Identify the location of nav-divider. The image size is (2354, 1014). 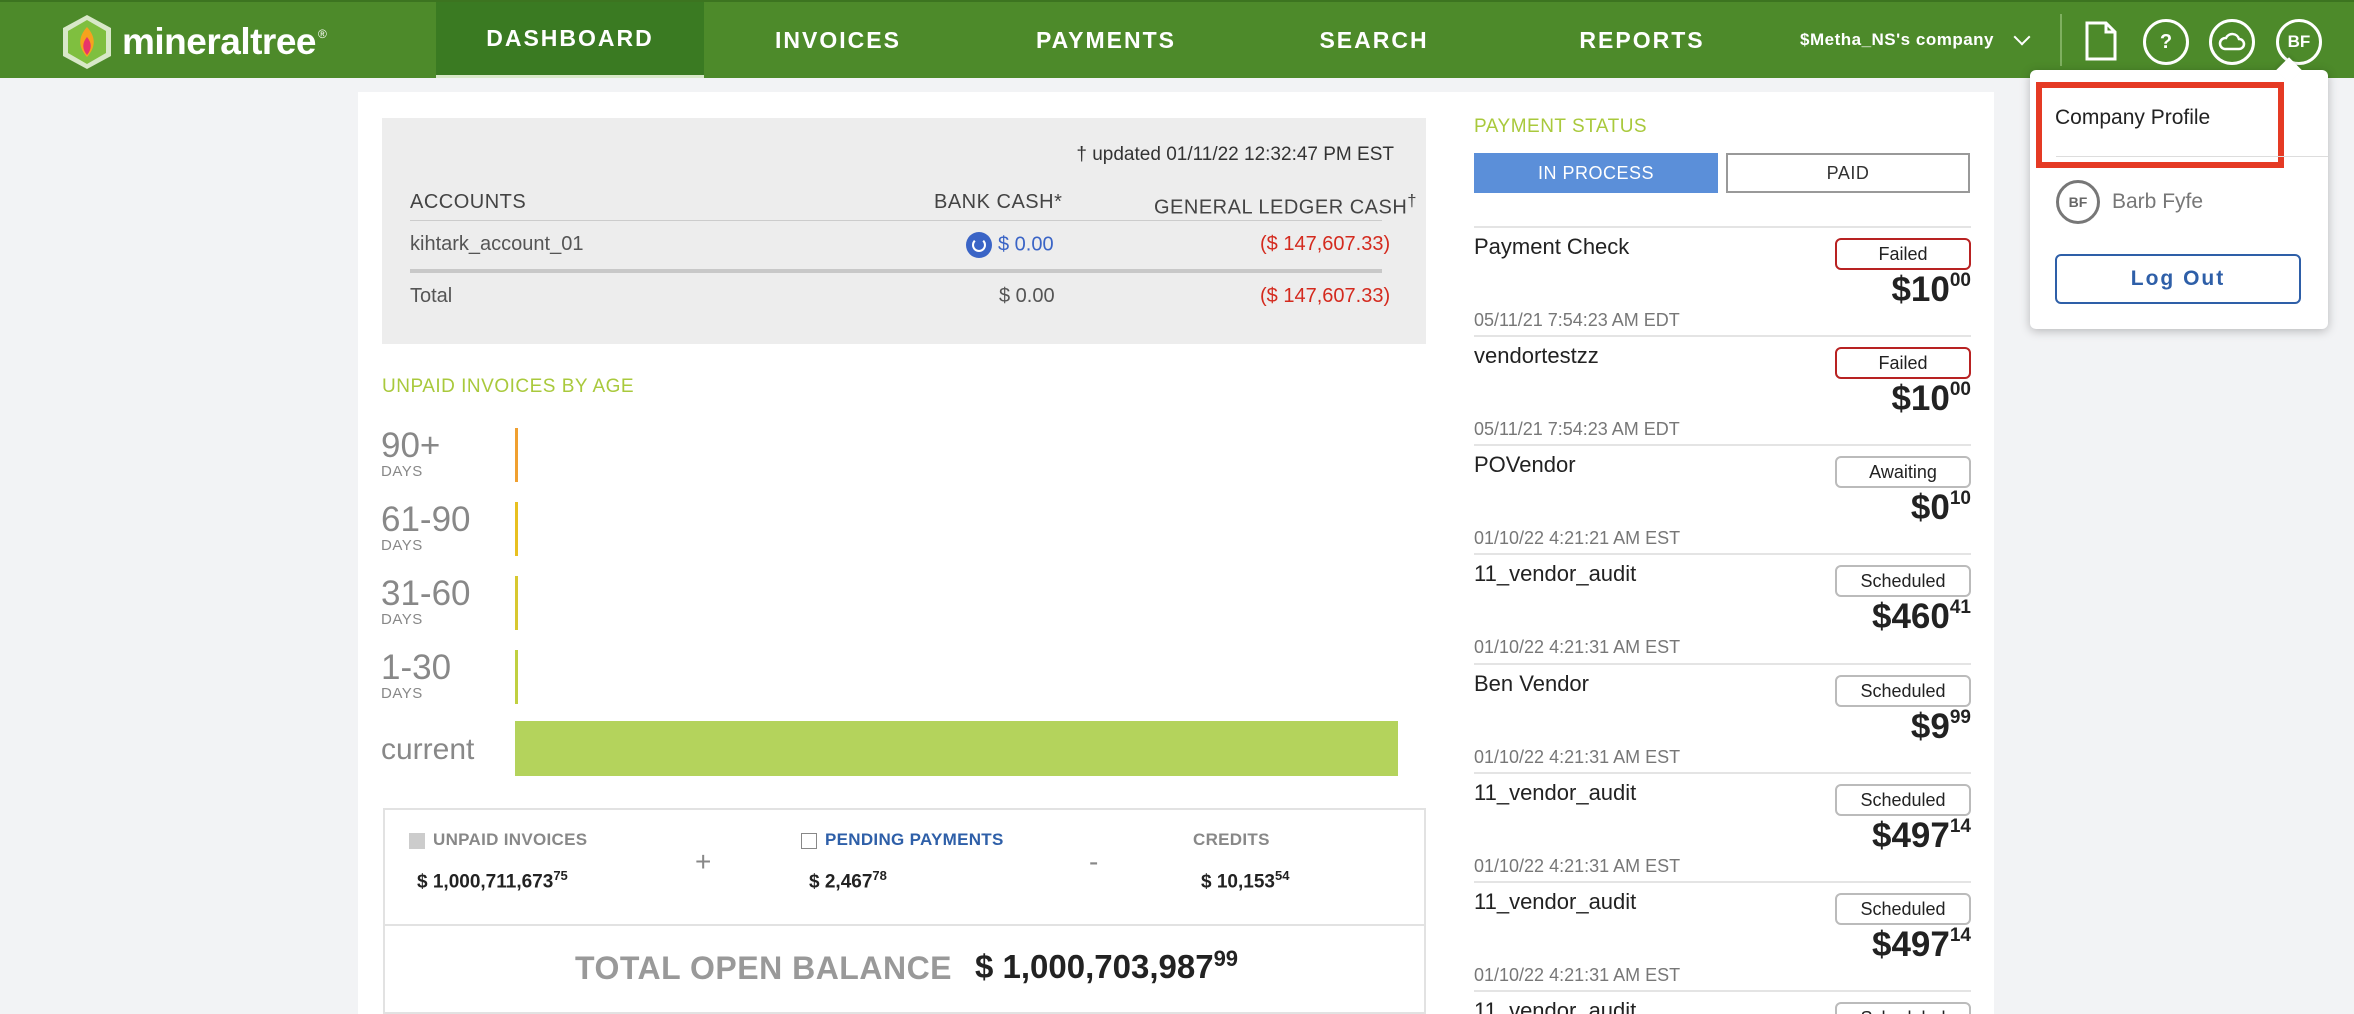
(2061, 40).